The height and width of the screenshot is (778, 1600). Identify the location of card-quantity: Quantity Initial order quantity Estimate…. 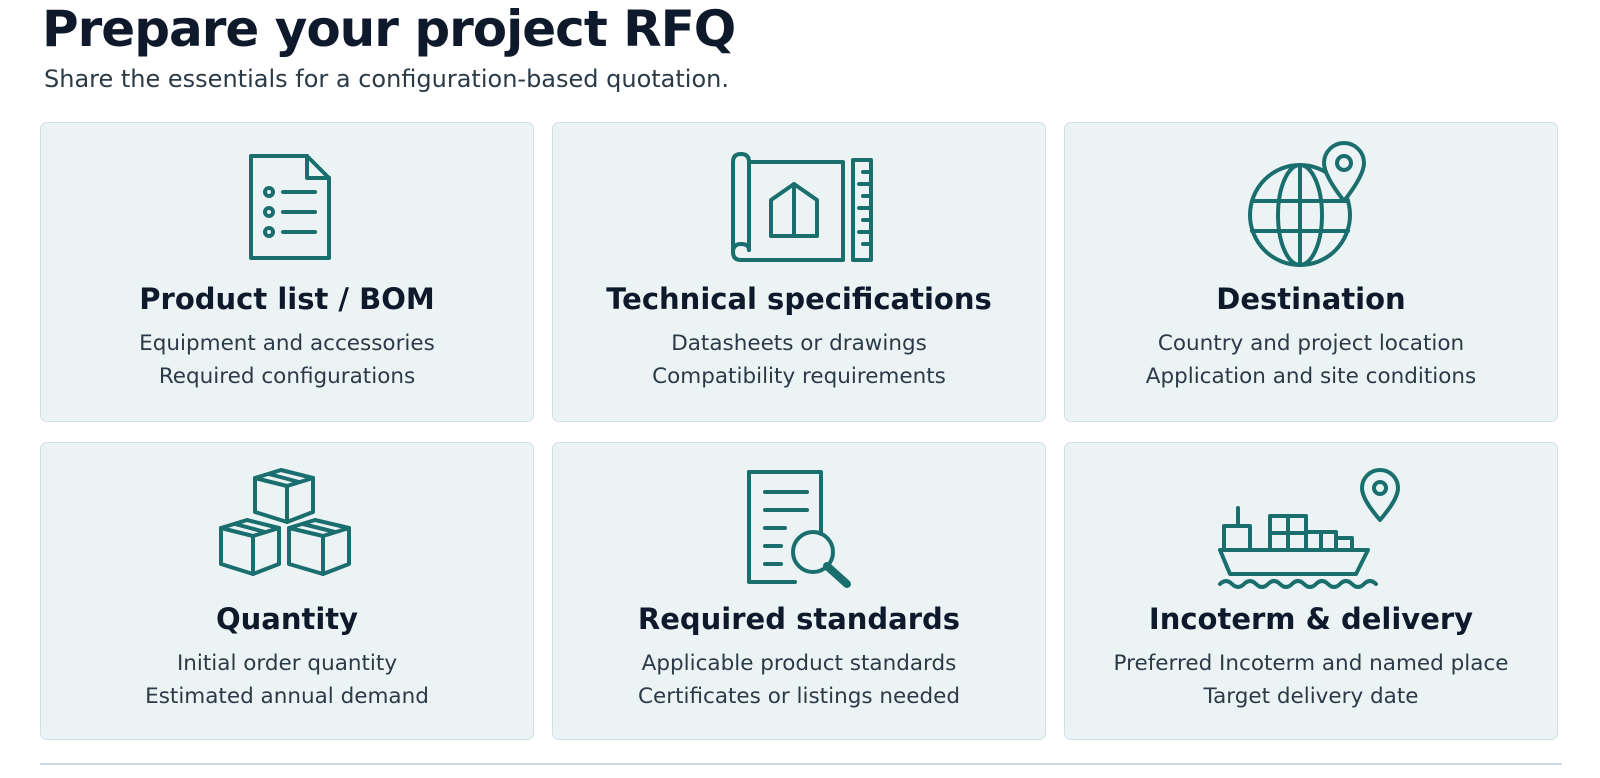
(287, 591).